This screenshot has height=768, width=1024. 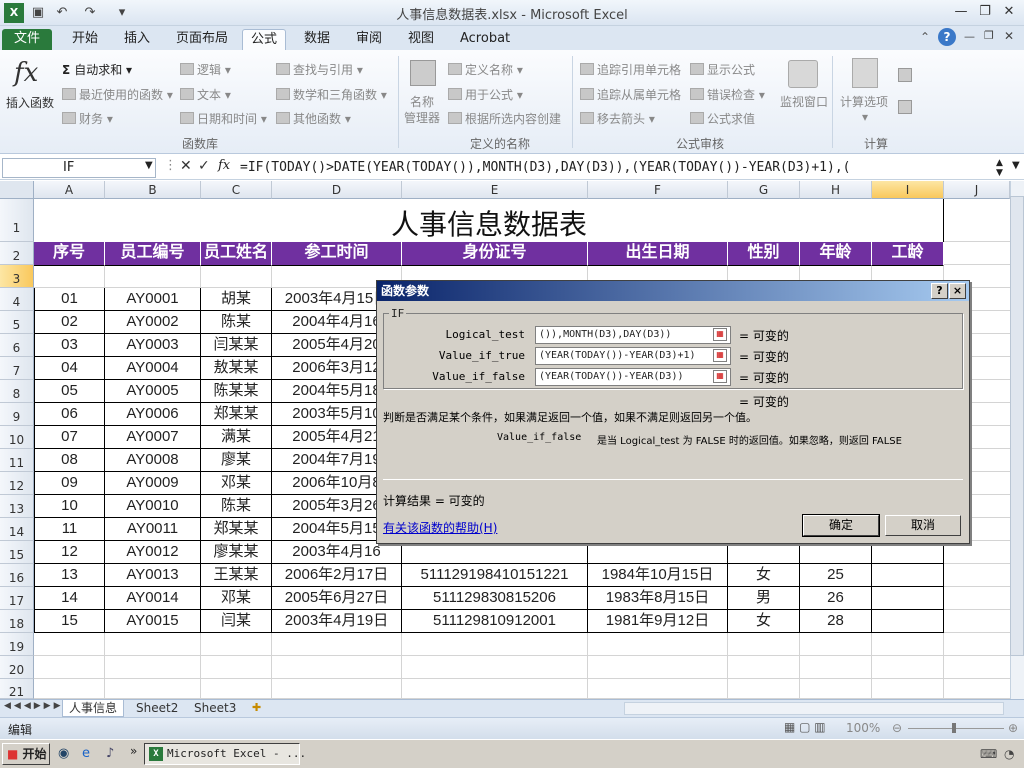 What do you see at coordinates (236, 598) in the screenshot?
I see `table-cell: 邓某` at bounding box center [236, 598].